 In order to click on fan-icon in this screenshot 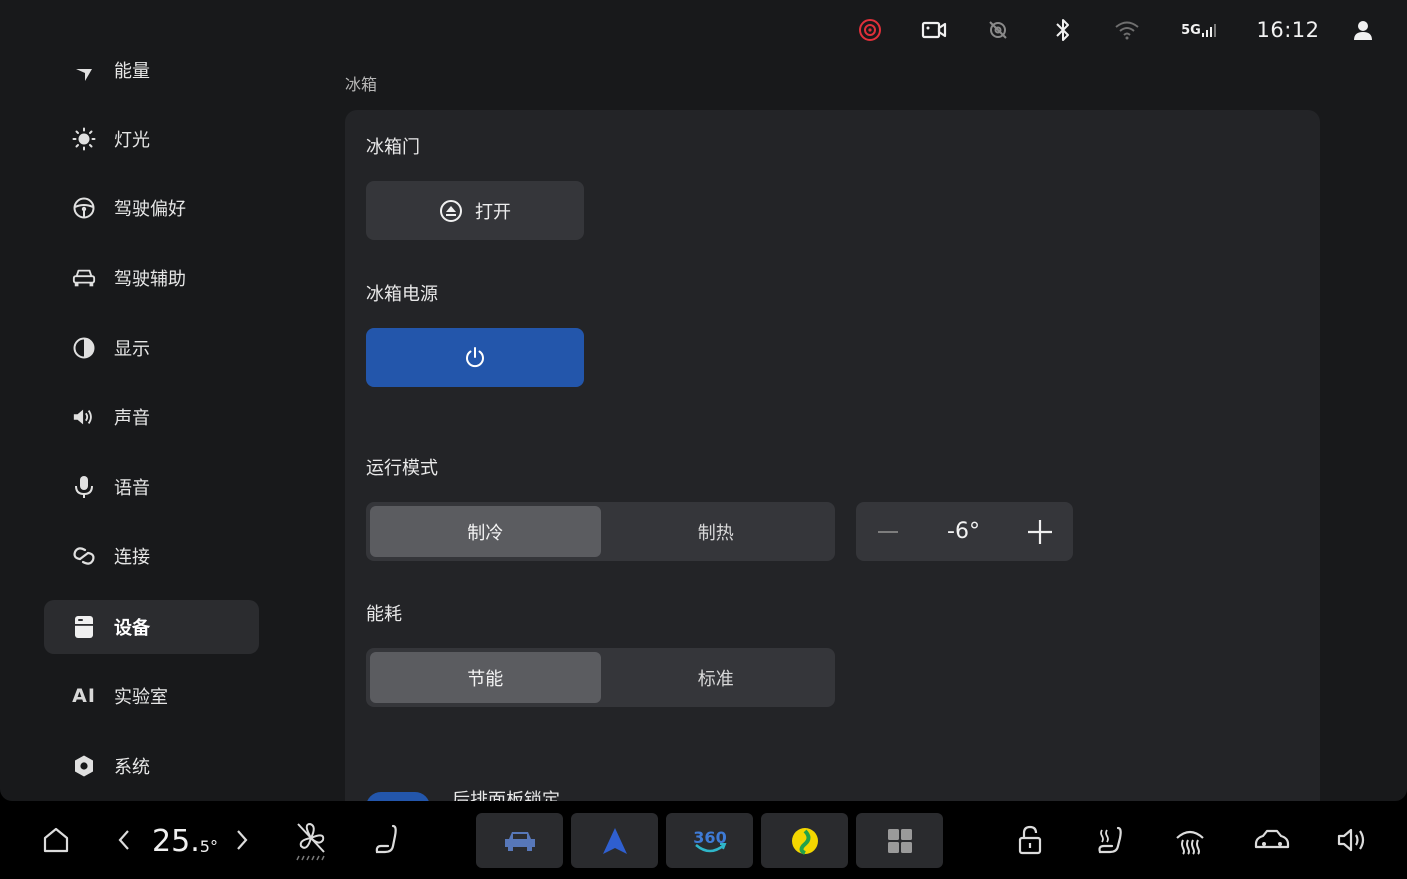, I will do `click(311, 841)`.